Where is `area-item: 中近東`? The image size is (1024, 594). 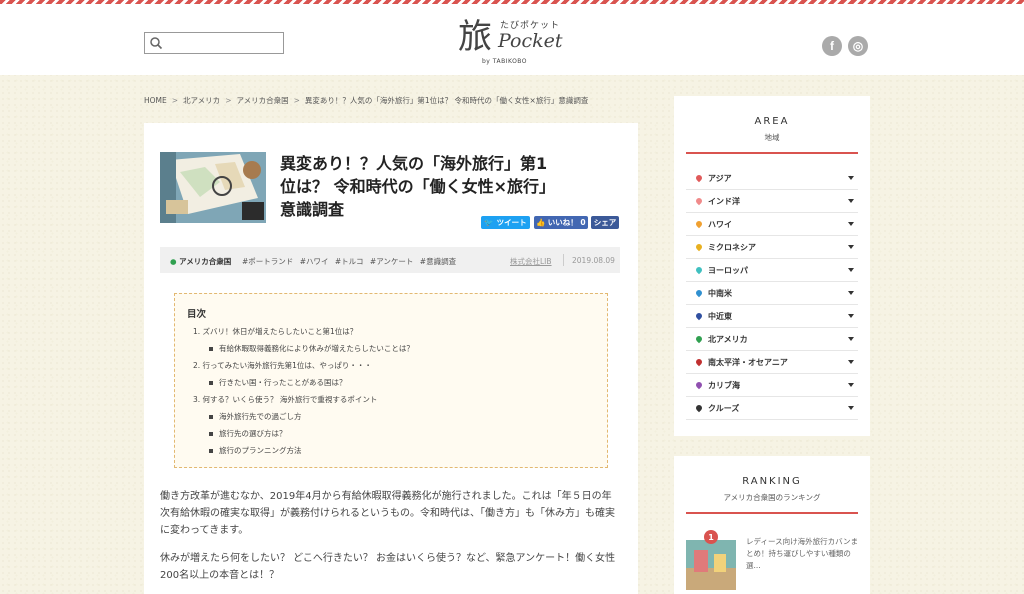 area-item: 中近東 is located at coordinates (772, 316).